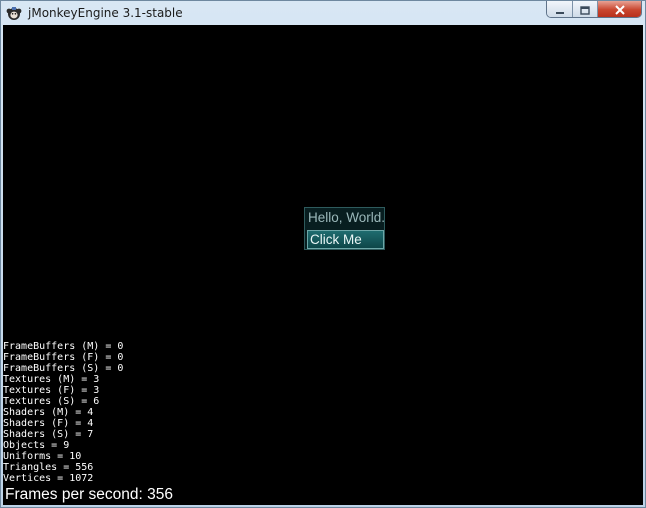  Describe the element at coordinates (48, 467) in the screenshot. I see `stat-triangles: Triangles = 556` at that location.